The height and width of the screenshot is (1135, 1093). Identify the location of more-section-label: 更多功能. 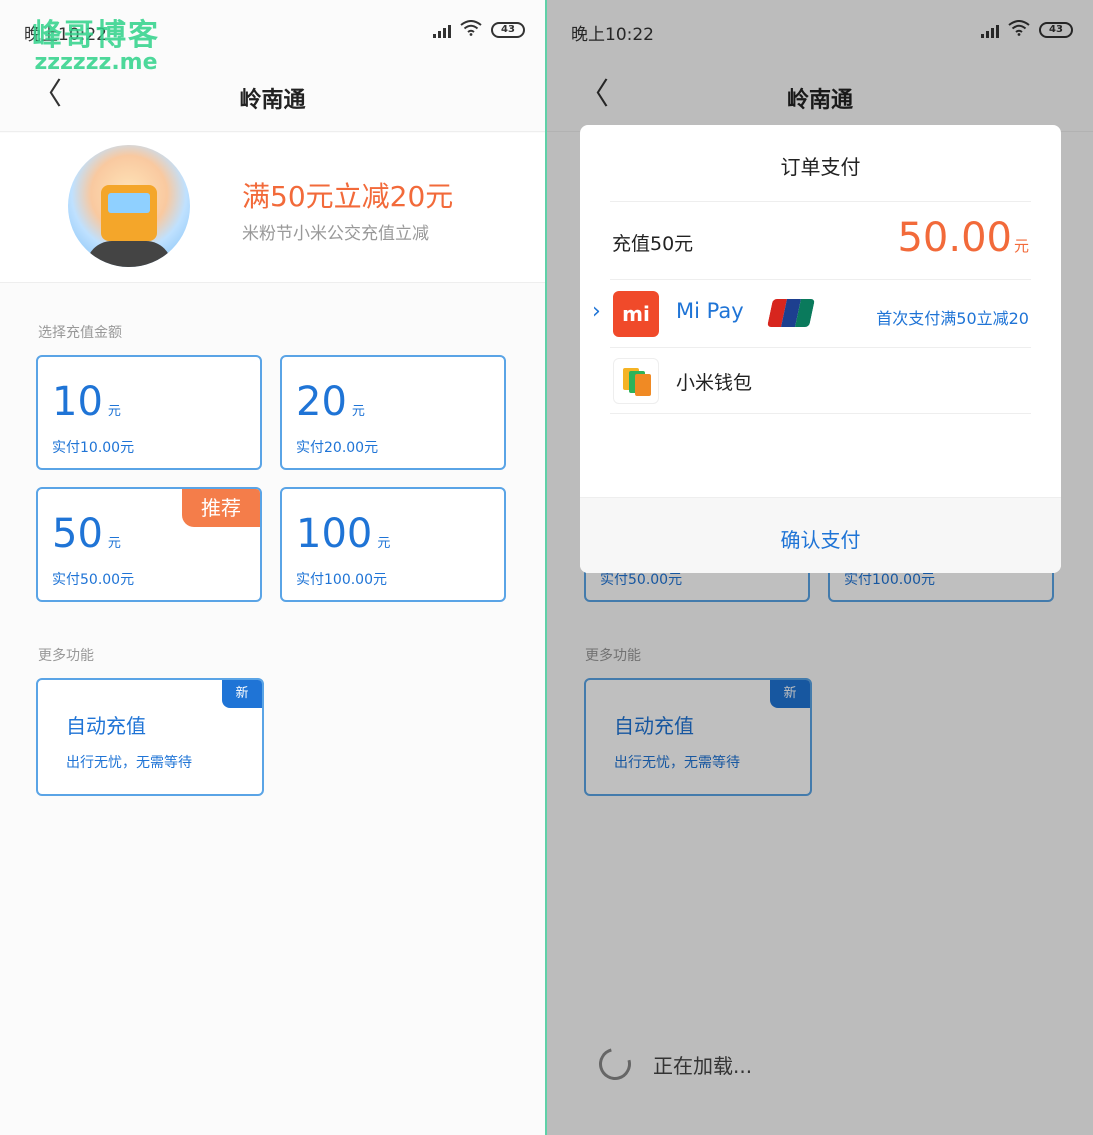
(66, 656).